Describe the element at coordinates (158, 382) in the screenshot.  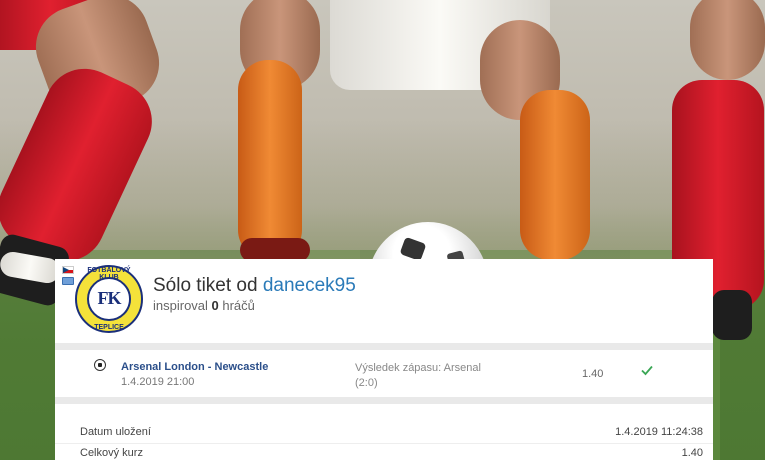
I see `match-datetime: 1.4.2019 21:00` at that location.